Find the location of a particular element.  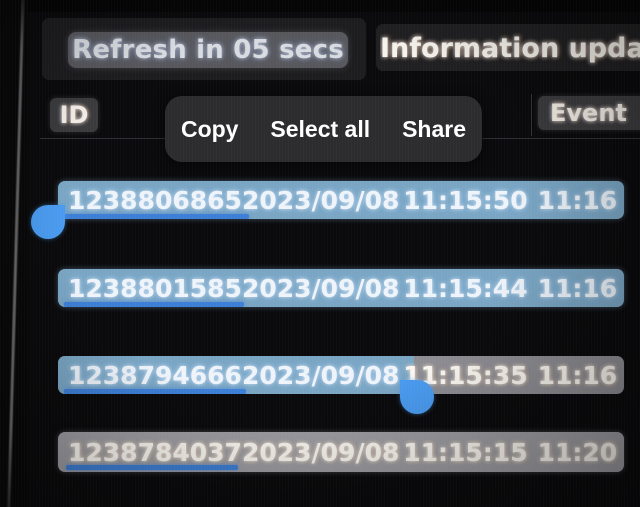

table-row: 1238784037 2023/09/08 11:15:15 11:20 is located at coordinates (341, 452).